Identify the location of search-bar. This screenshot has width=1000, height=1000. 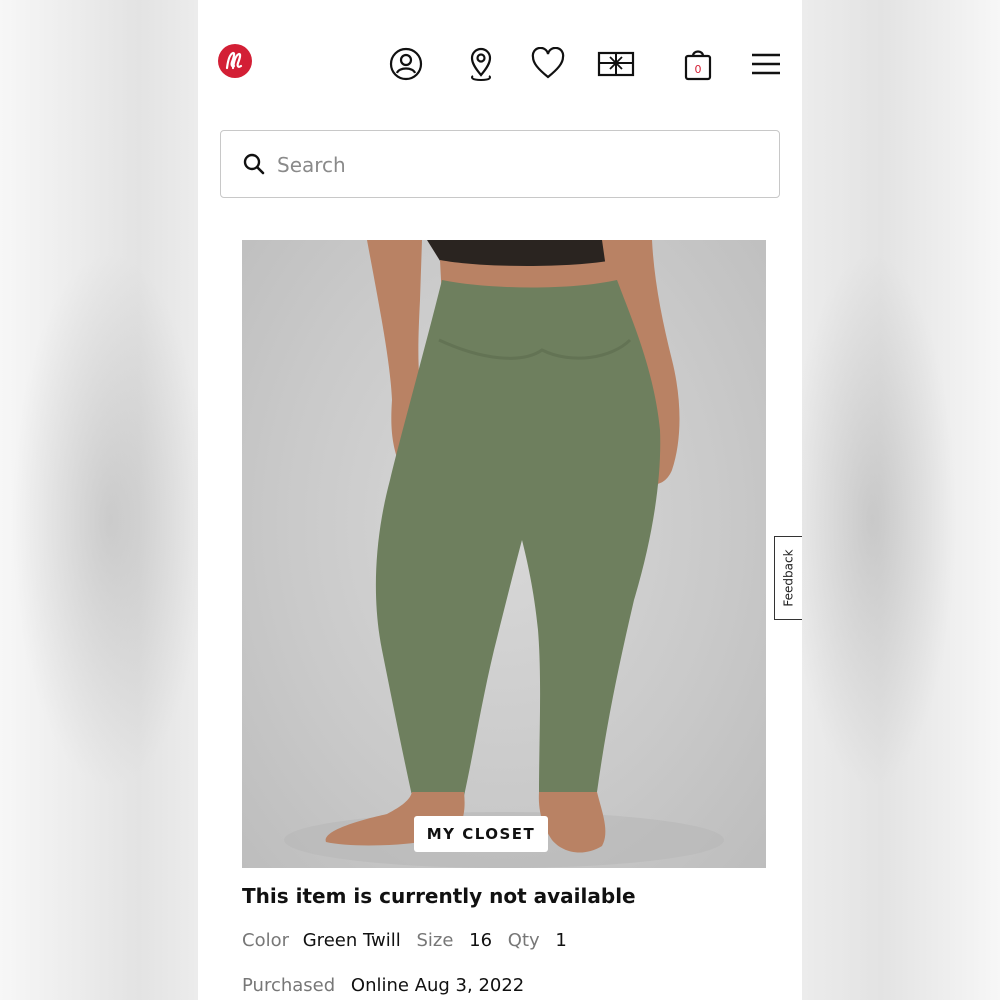
(500, 164).